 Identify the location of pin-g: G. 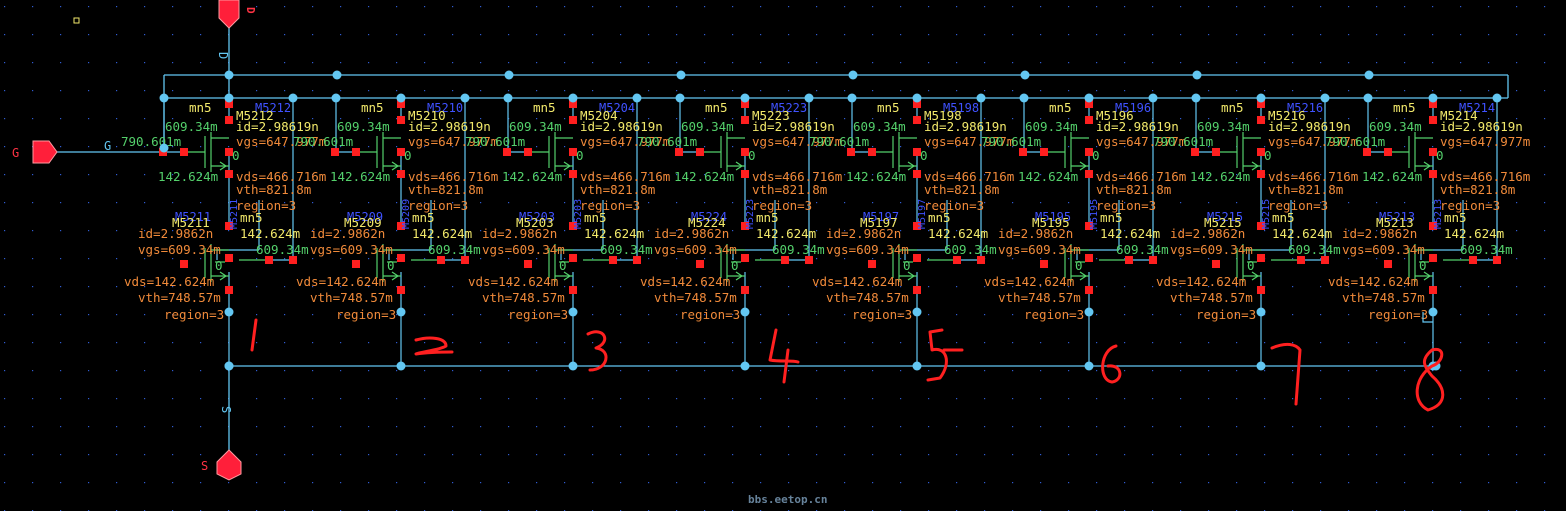
(35, 152).